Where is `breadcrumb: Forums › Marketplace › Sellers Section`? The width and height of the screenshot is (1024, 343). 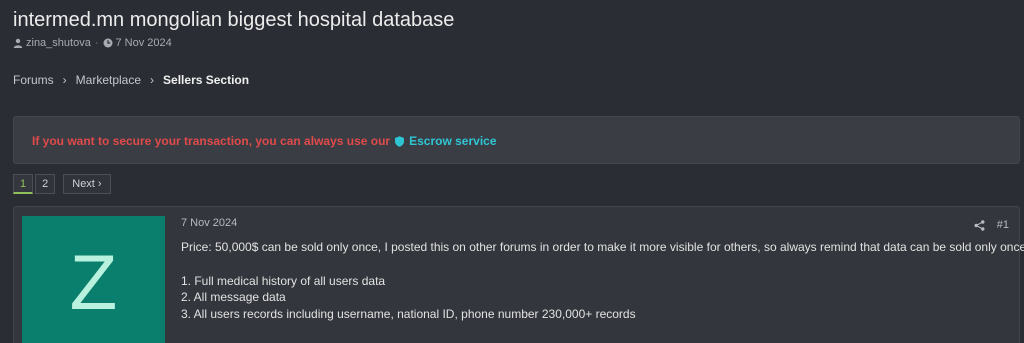 breadcrumb: Forums › Marketplace › Sellers Section is located at coordinates (131, 80).